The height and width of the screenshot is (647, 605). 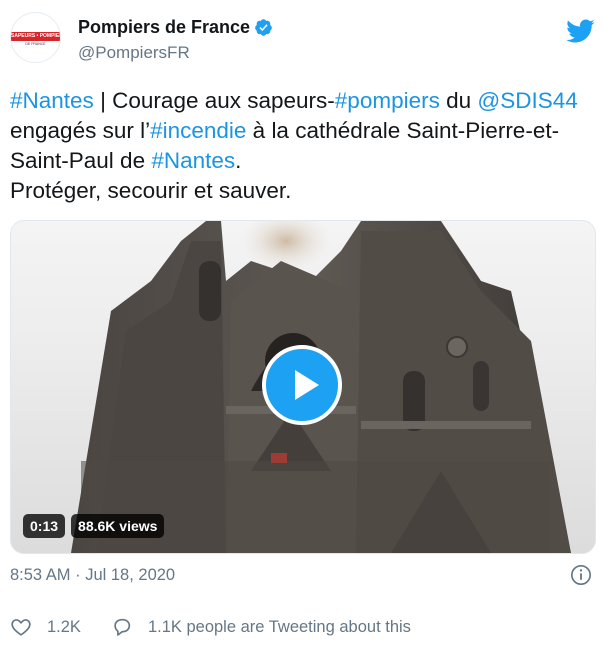 I want to click on play-button, so click(x=302, y=385).